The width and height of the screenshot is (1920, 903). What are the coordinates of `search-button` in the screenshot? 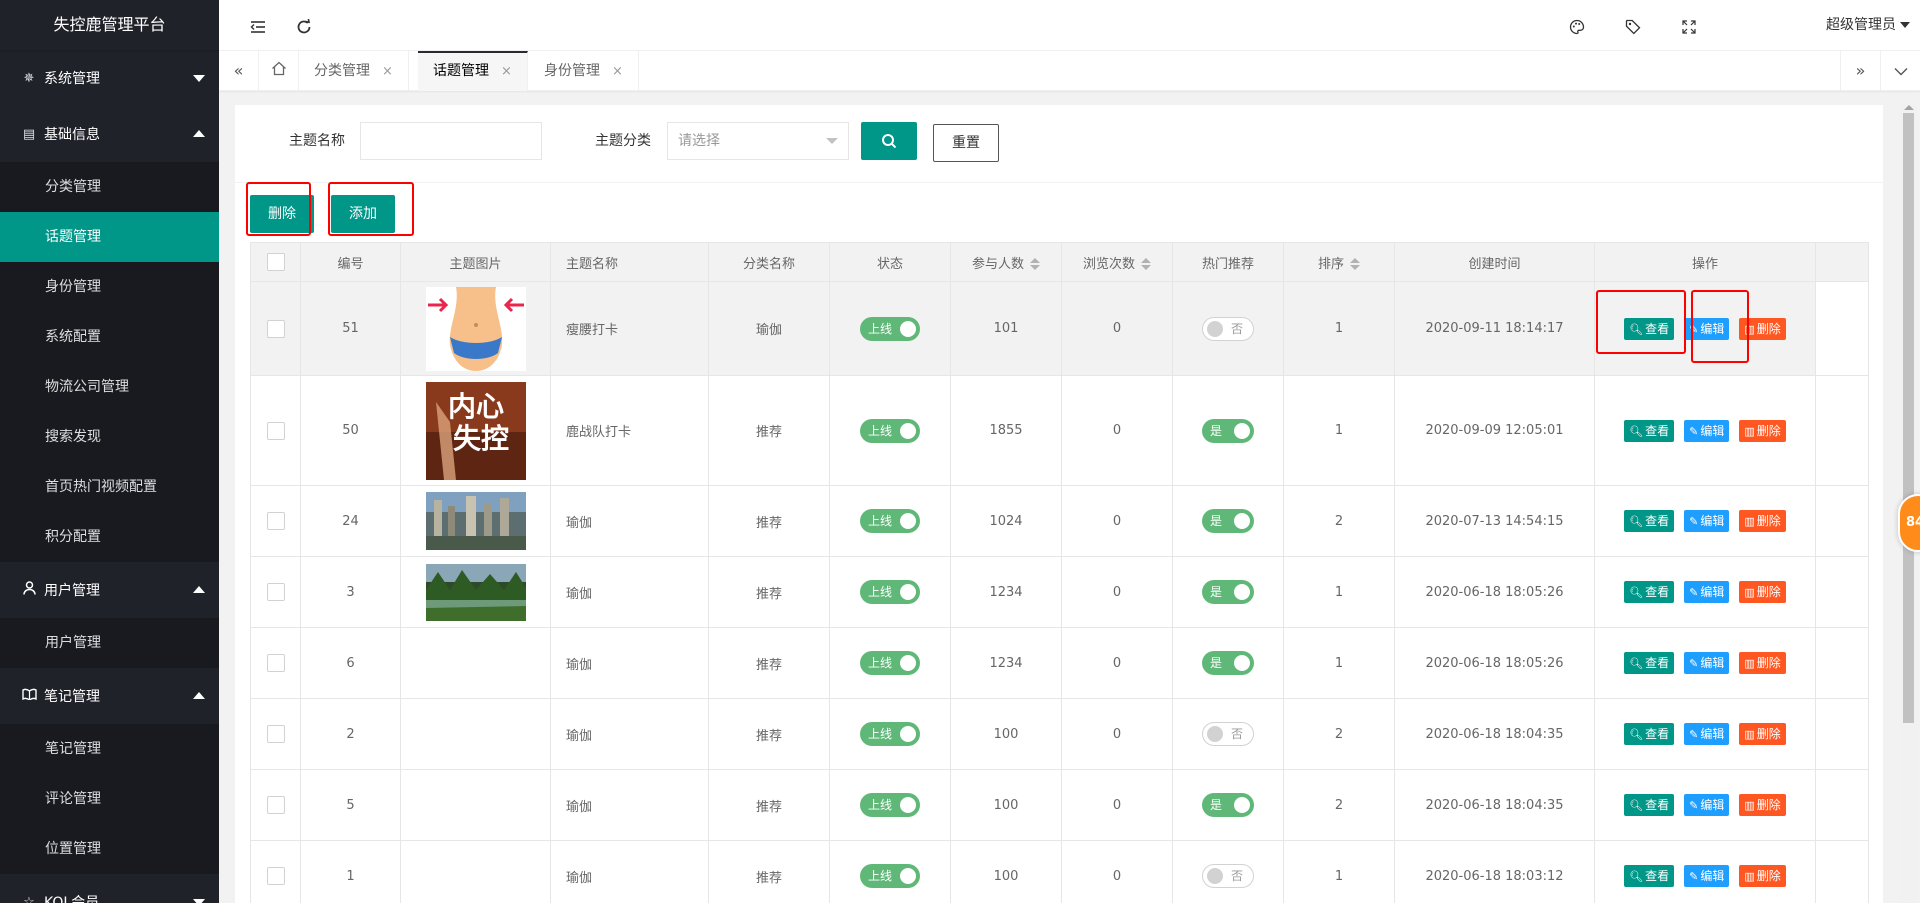 It's located at (889, 141).